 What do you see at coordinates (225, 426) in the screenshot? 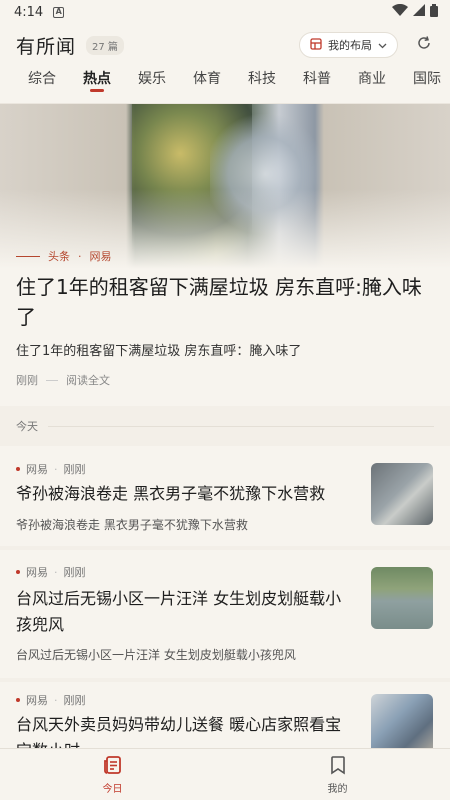
I see `today-divider: 今天` at bounding box center [225, 426].